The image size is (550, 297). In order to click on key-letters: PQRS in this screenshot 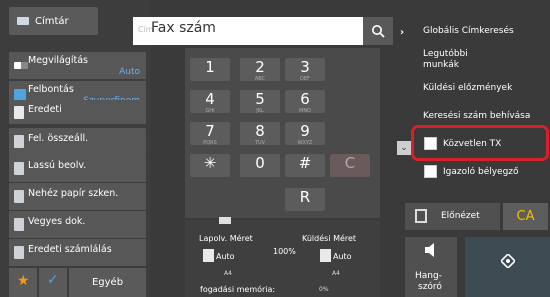, I will do `click(210, 143)`.